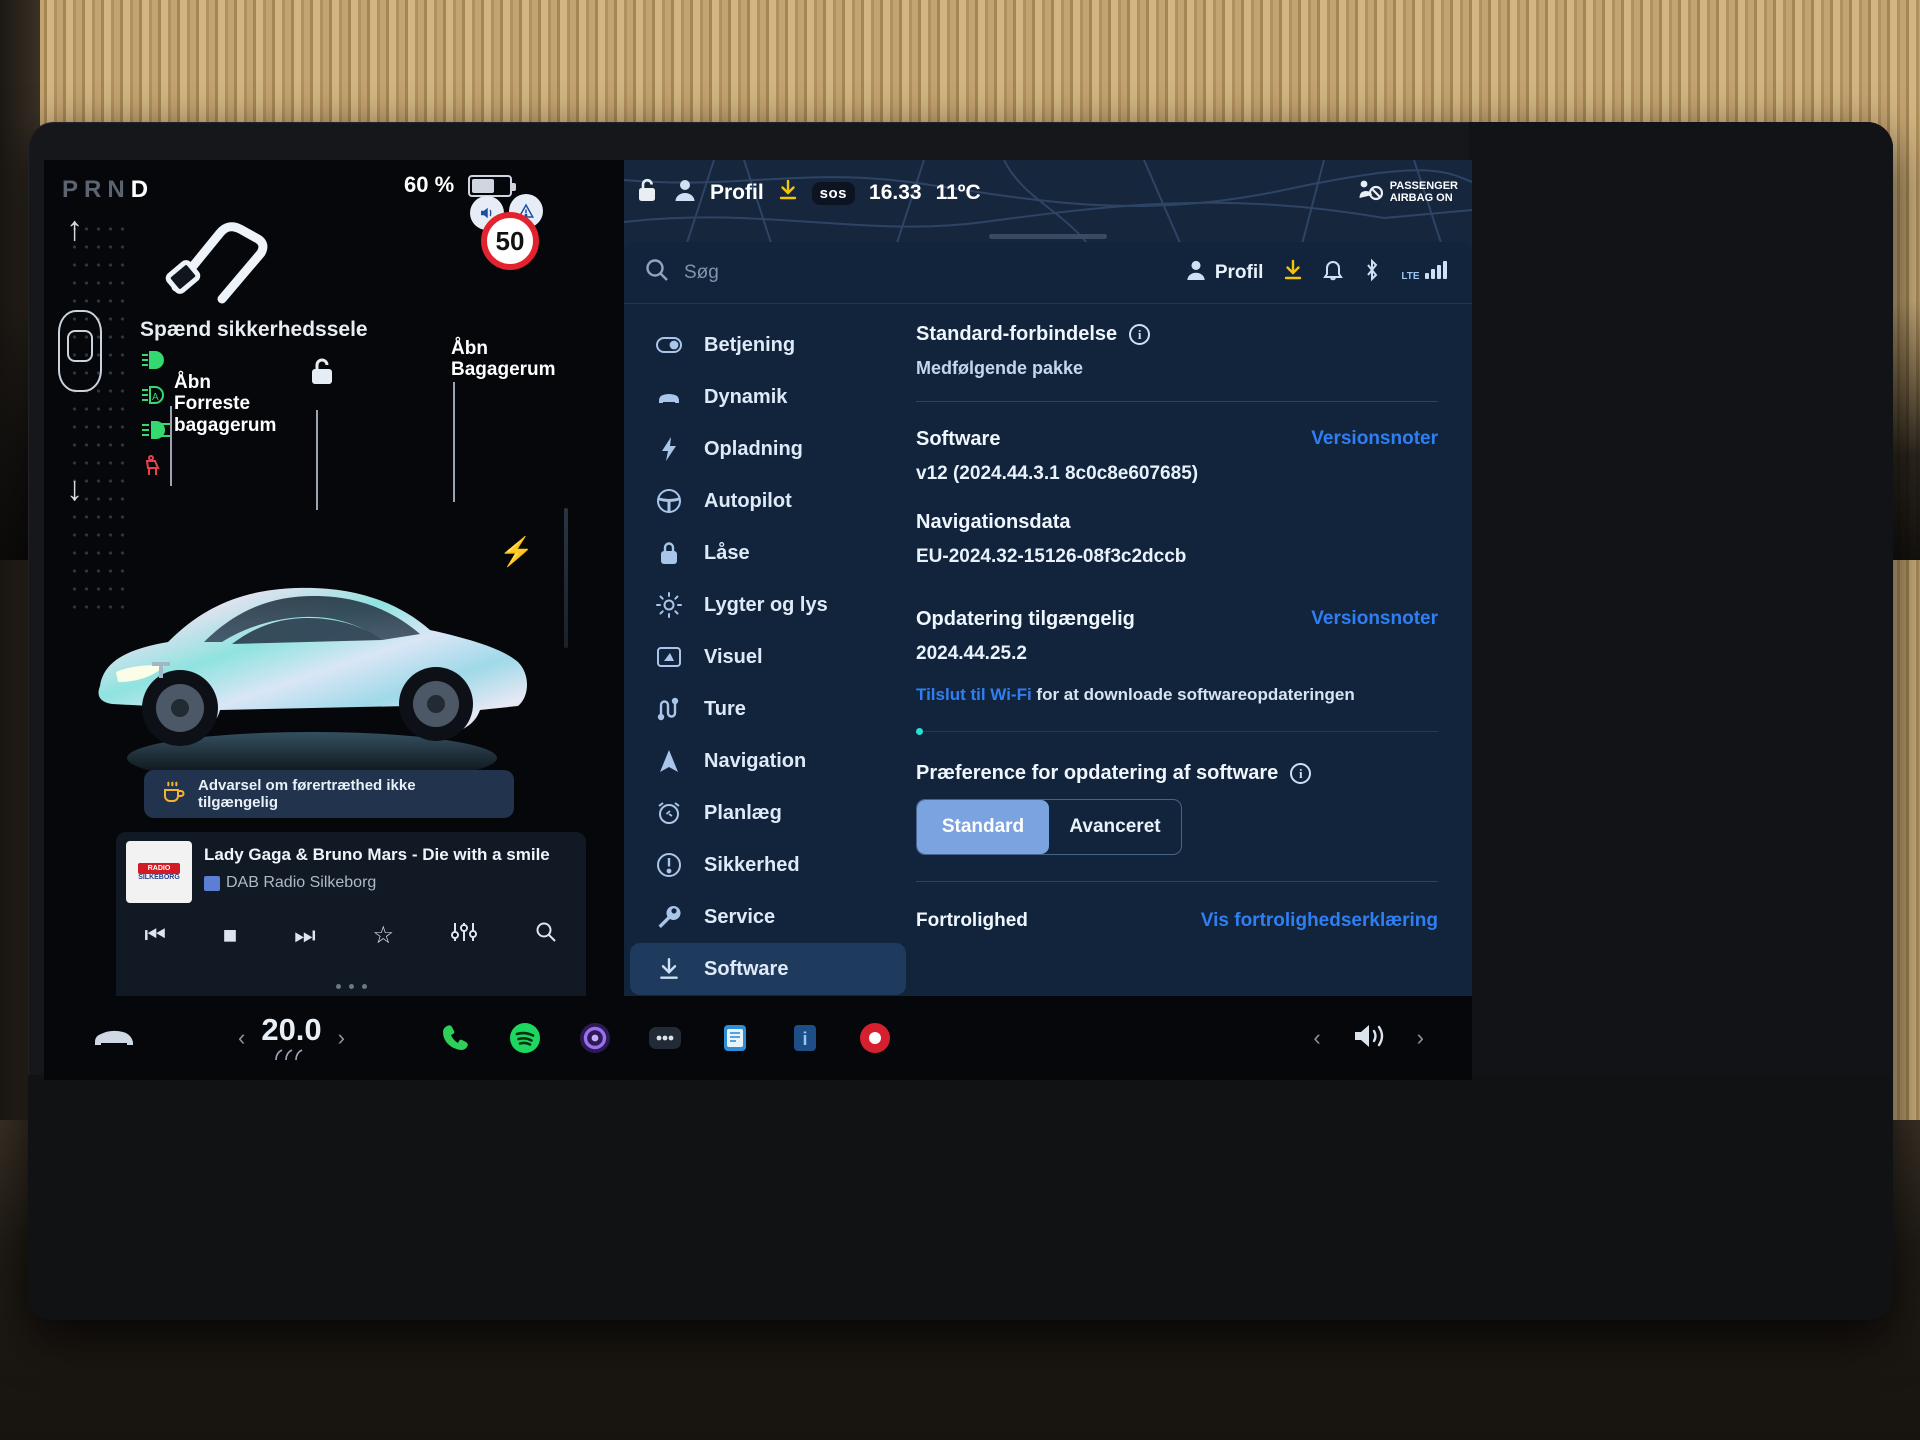 This screenshot has width=1920, height=1440. I want to click on frunk-label-line2: Forreste, so click(212, 404).